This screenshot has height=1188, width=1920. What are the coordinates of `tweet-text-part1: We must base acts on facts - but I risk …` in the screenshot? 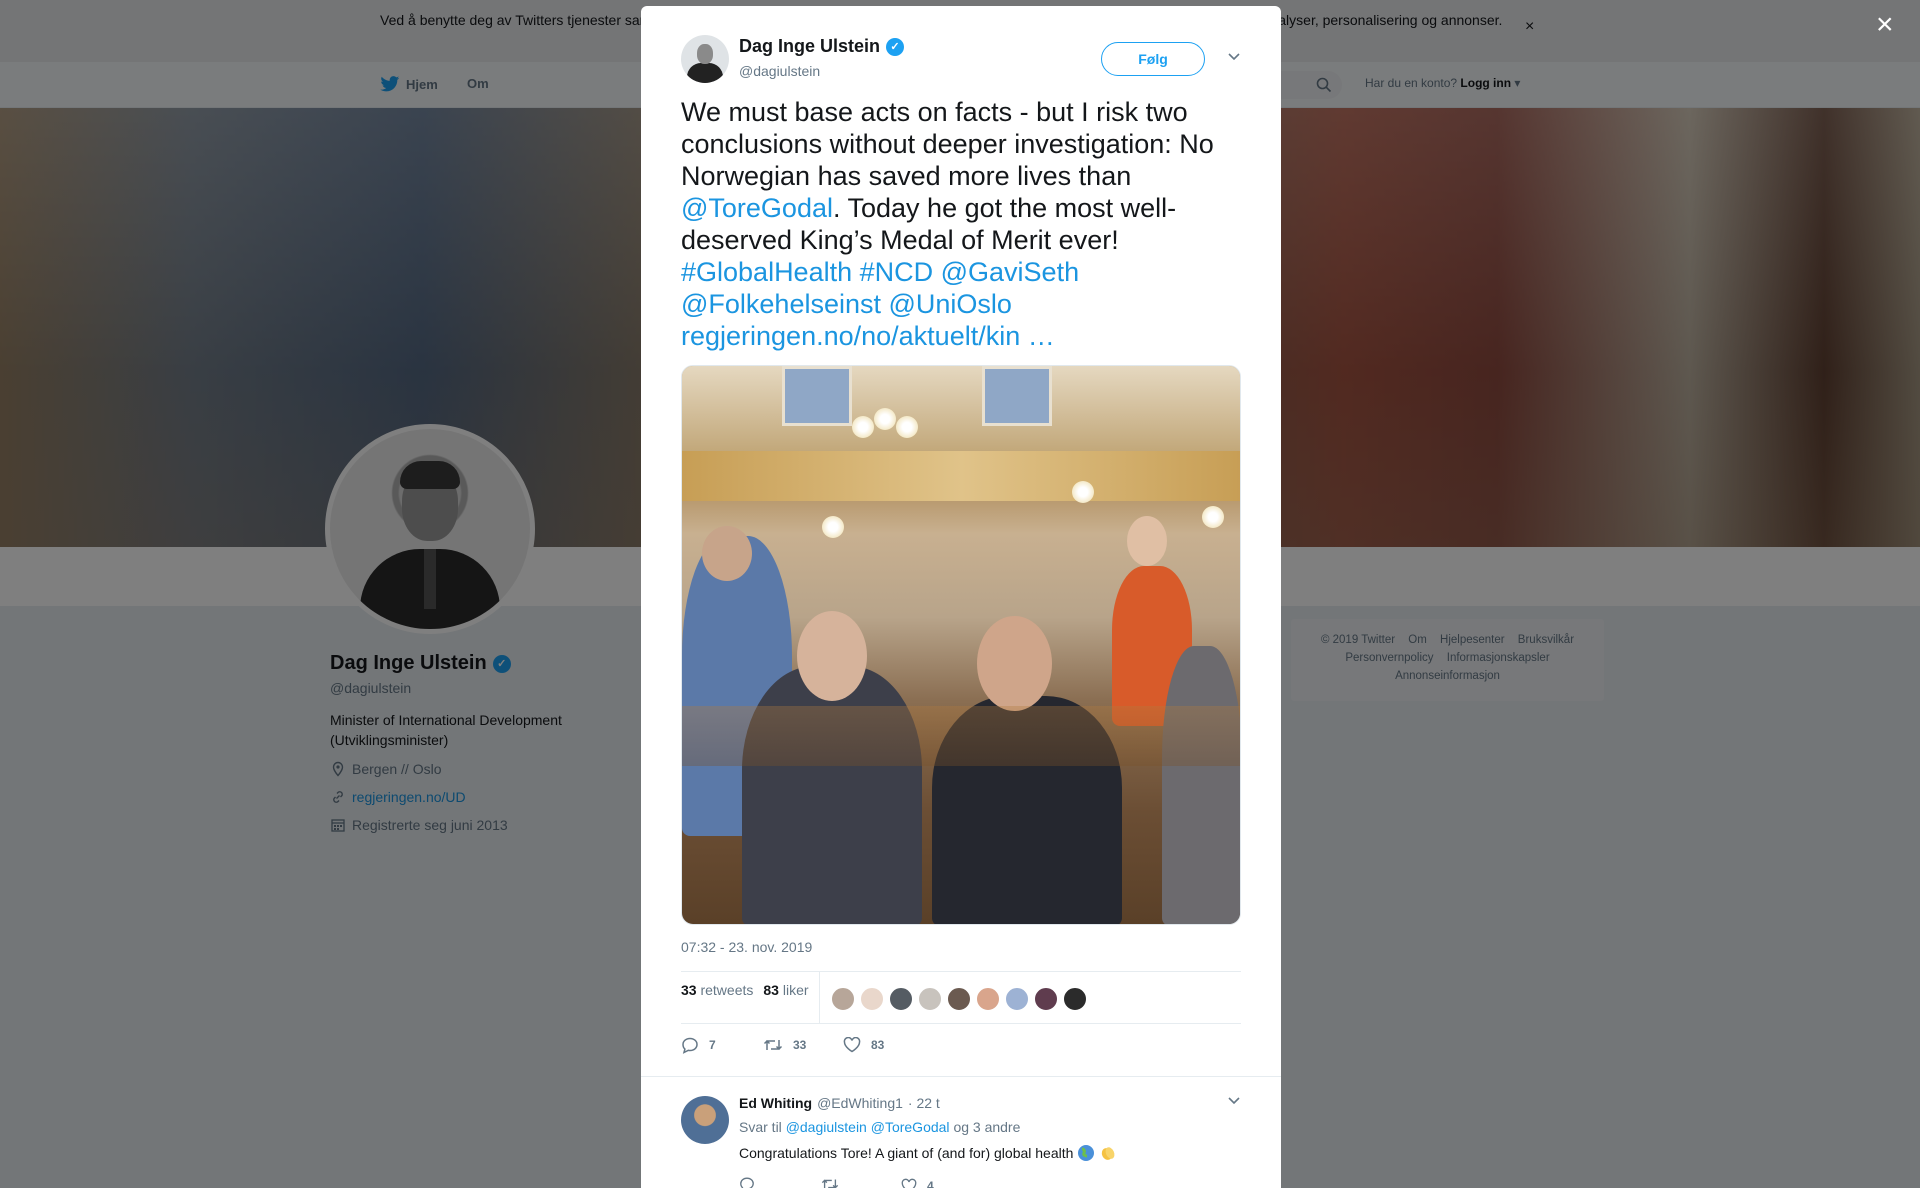 It's located at (947, 144).